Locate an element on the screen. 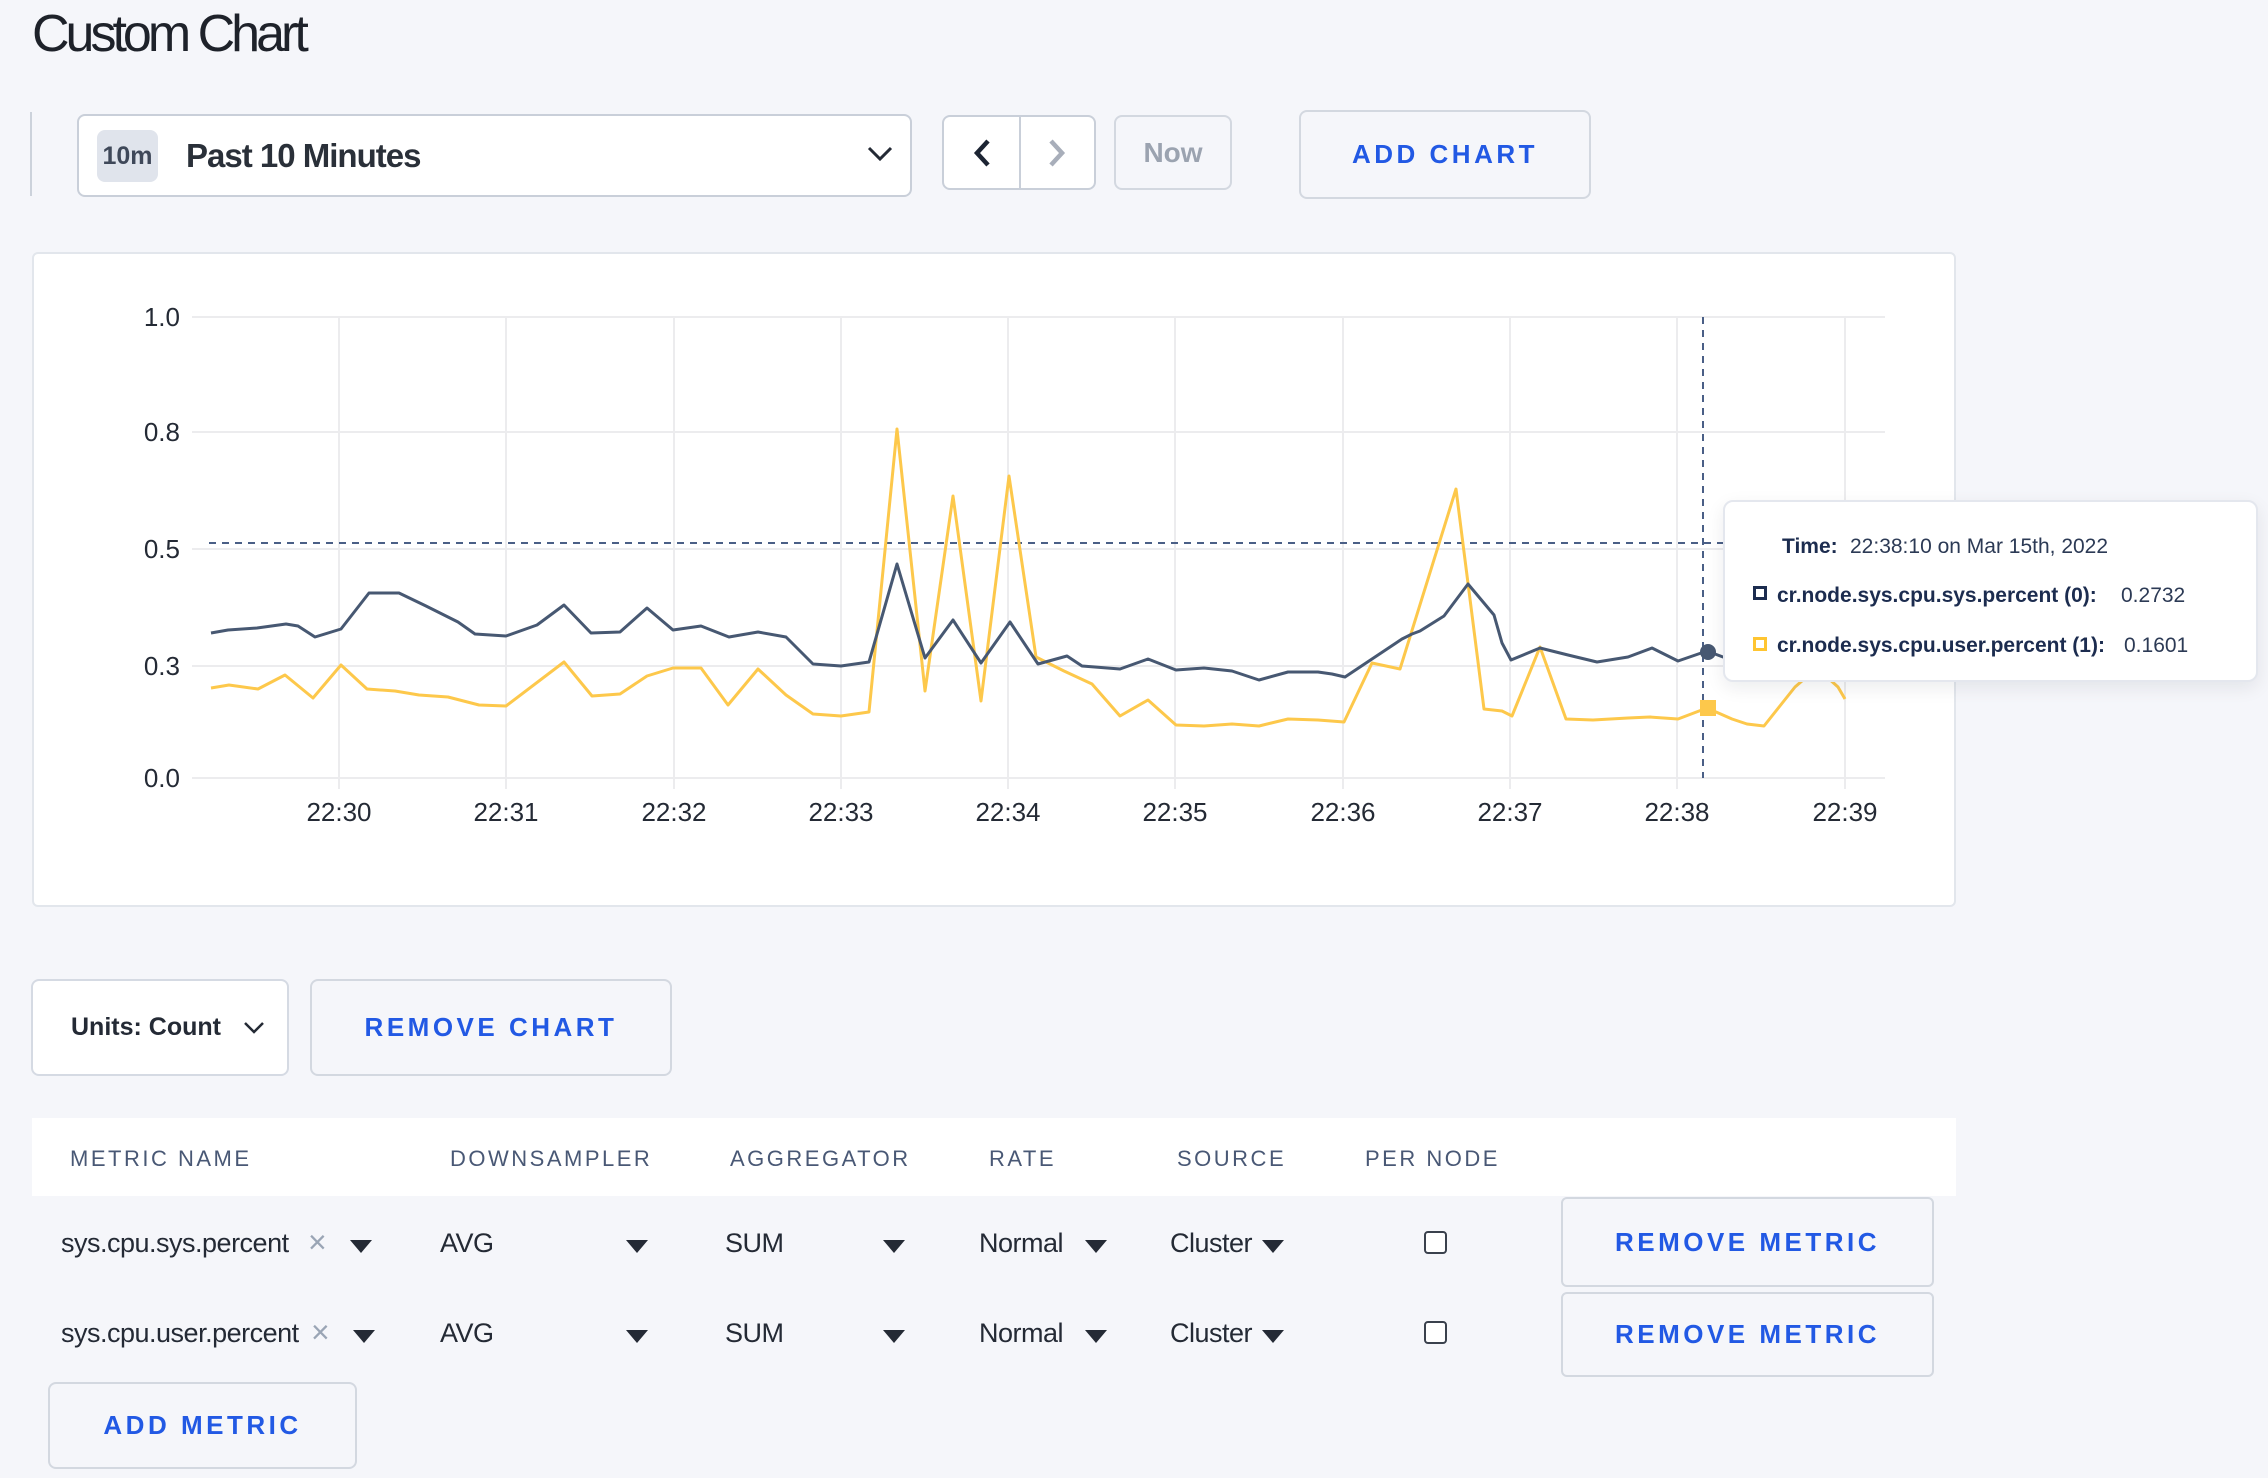 This screenshot has width=2268, height=1478. svg-text: 22:37 is located at coordinates (1509, 812).